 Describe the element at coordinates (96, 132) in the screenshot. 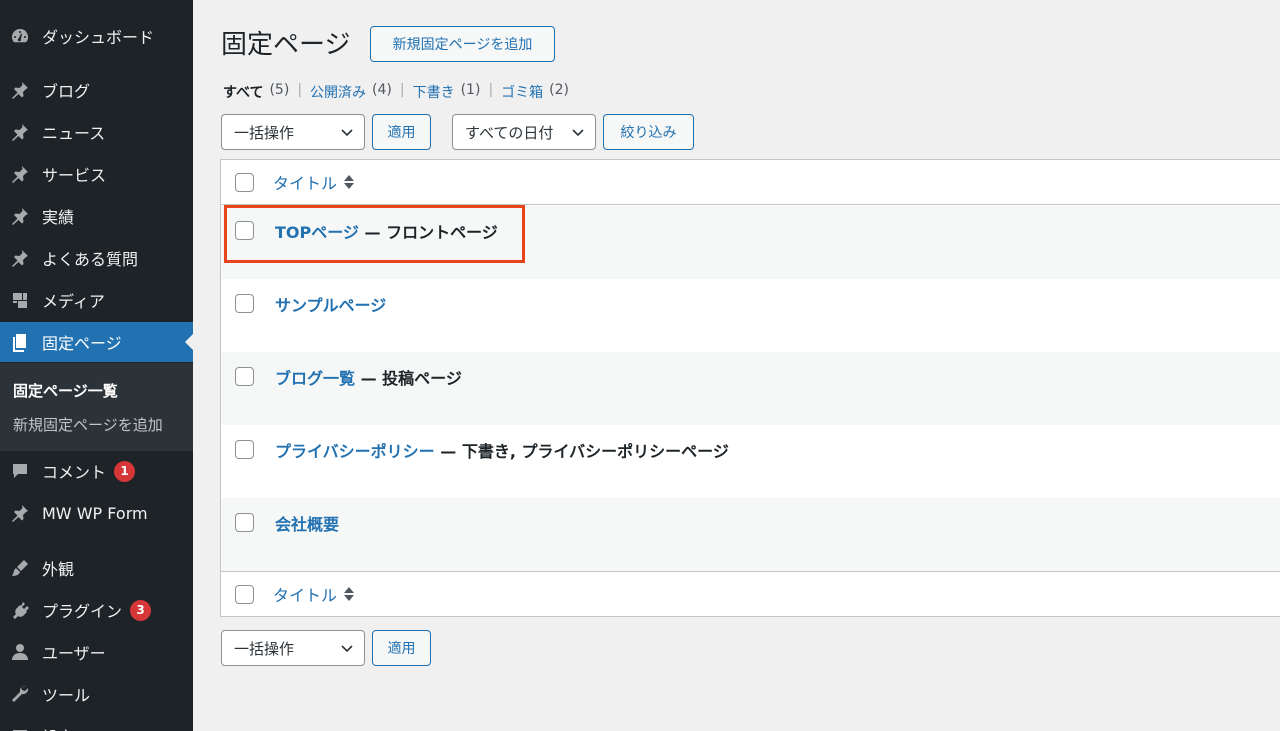

I see `sidebar-item-news: ニュース` at that location.